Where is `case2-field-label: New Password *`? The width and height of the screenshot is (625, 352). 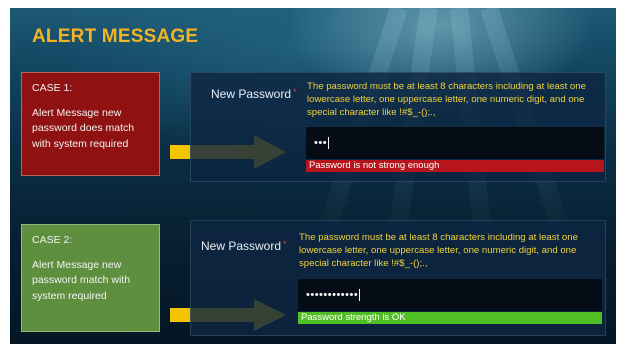
case2-field-label: New Password * is located at coordinates (244, 246).